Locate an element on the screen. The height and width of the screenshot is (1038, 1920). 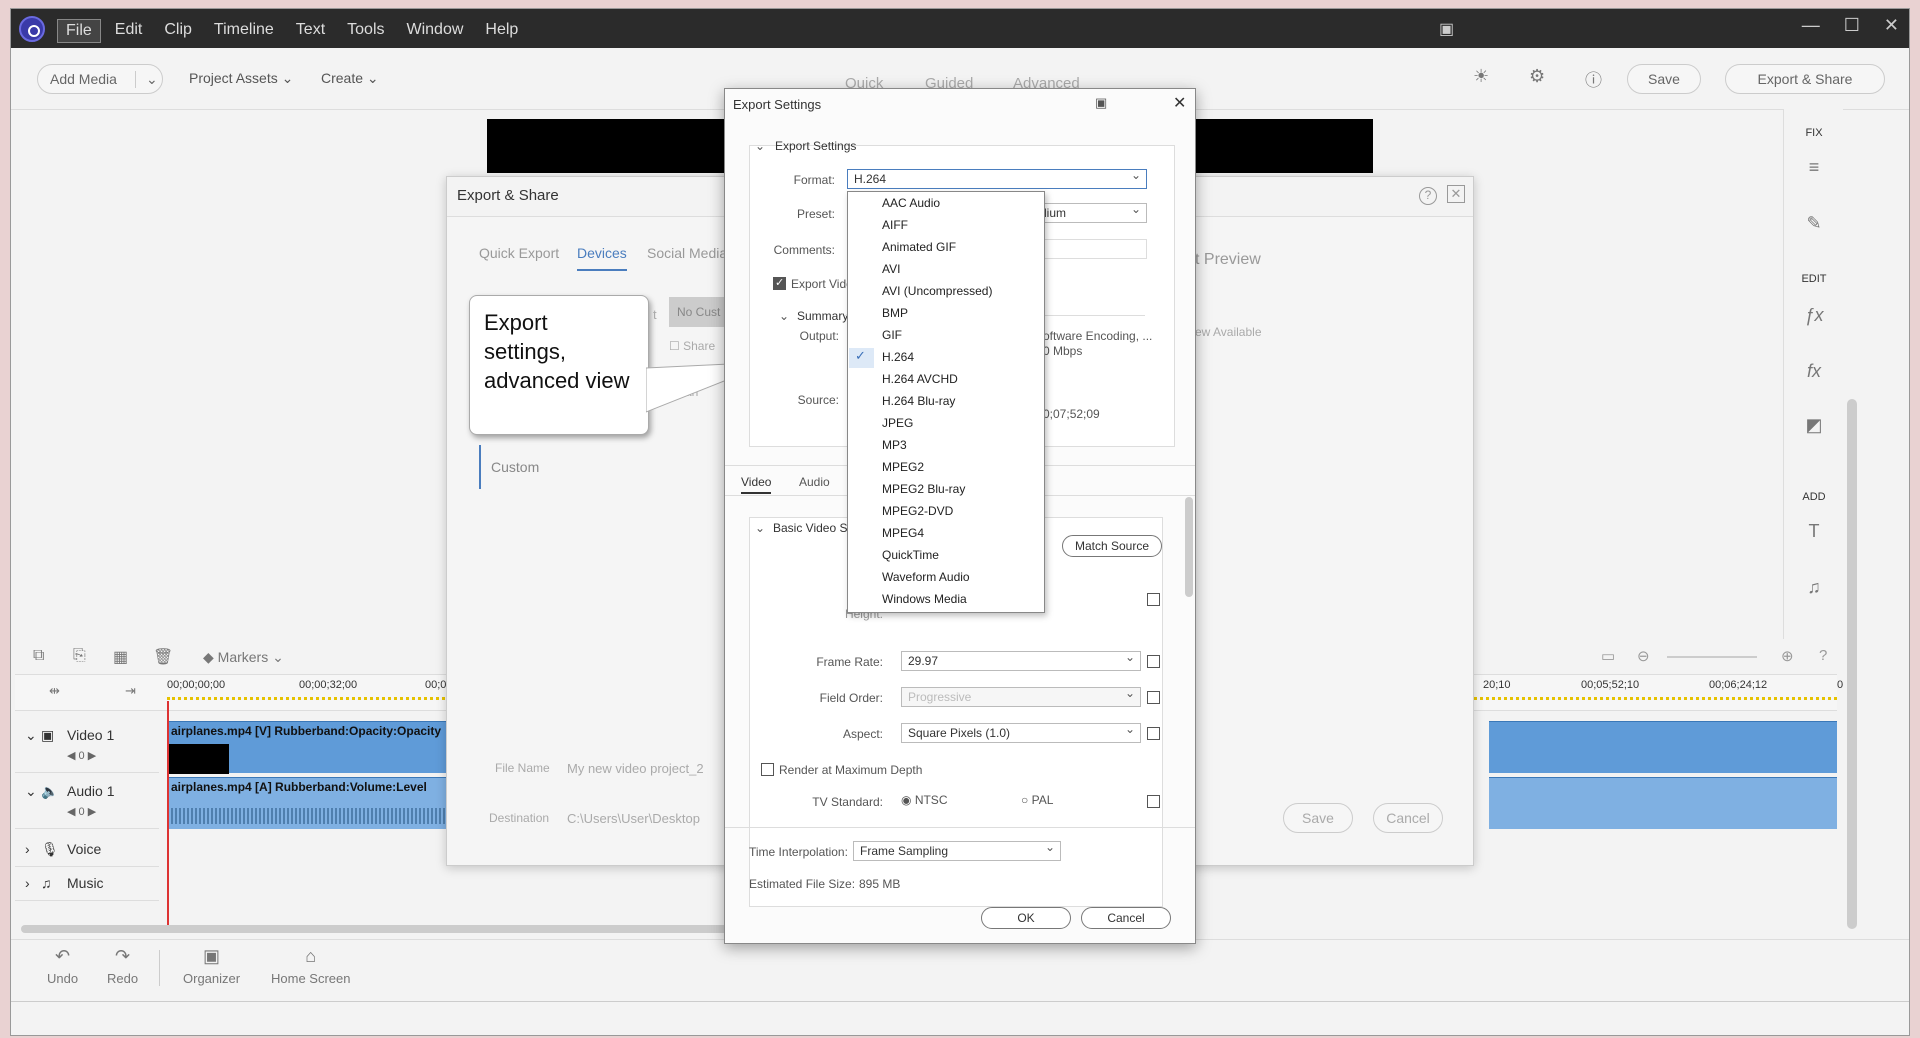
track-volume: ◀ 0 ▶ is located at coordinates (81, 755).